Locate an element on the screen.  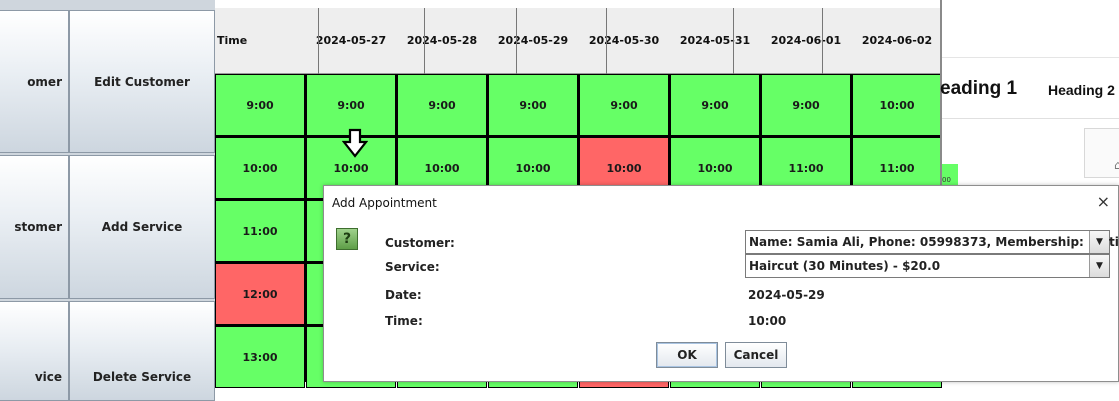
divider is located at coordinates (1030, 118).